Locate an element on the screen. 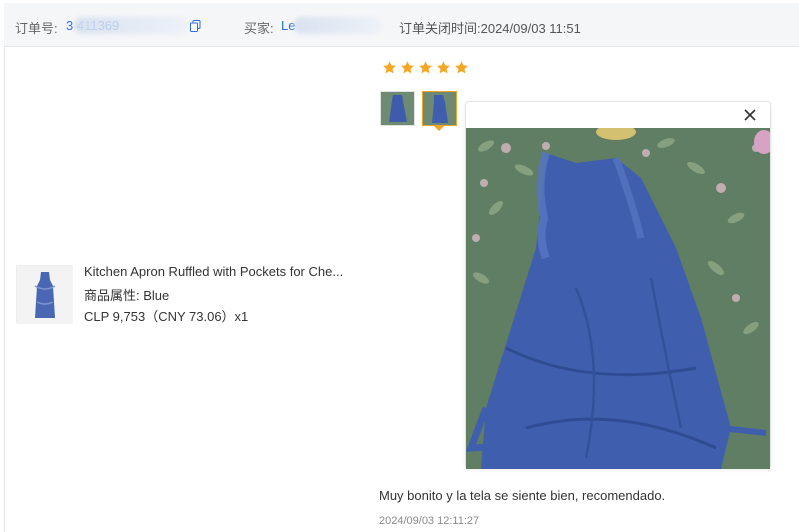  product-thumbnail is located at coordinates (44, 294).